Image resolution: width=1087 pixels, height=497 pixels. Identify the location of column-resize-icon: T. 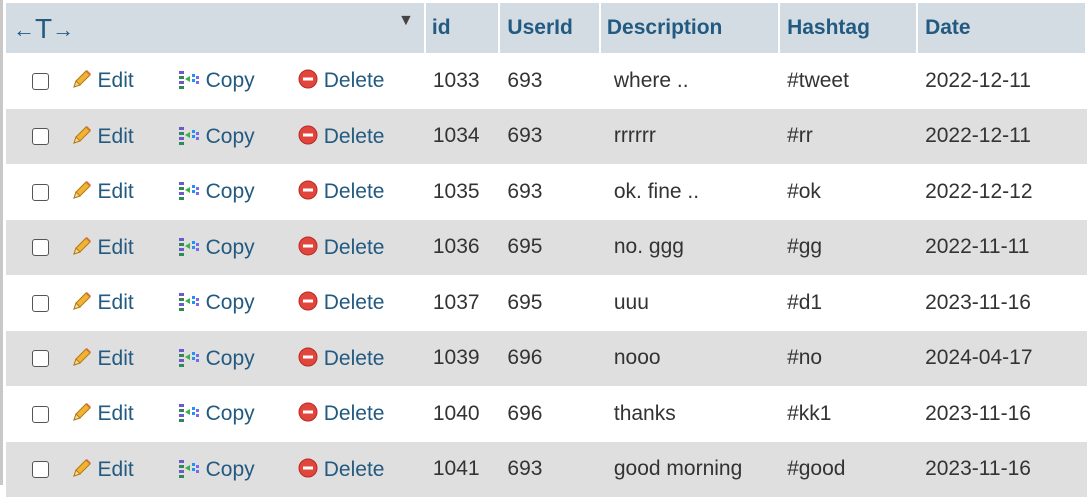
(43, 29).